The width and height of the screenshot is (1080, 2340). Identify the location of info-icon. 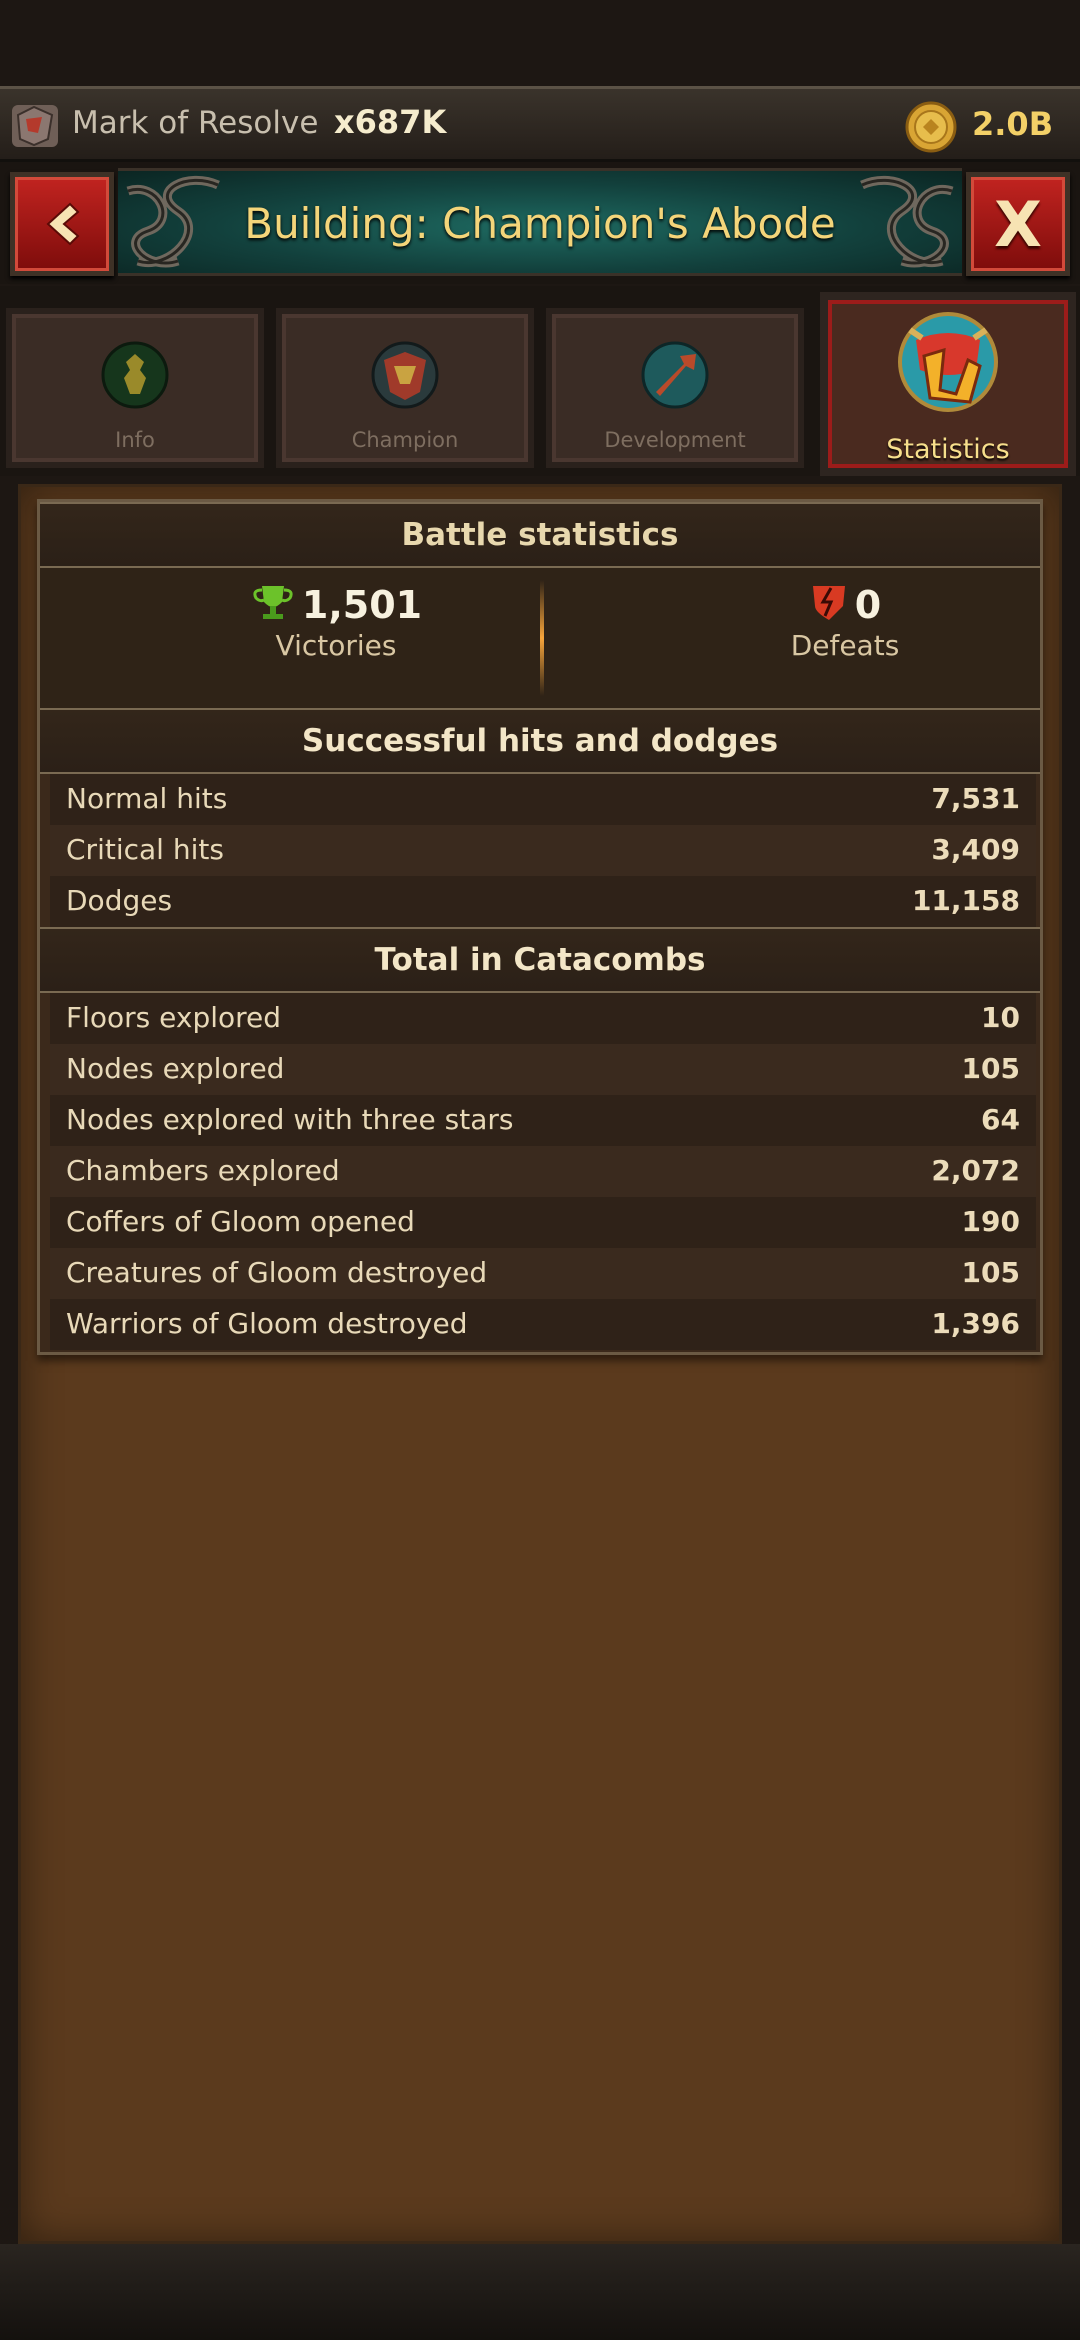
(135, 375).